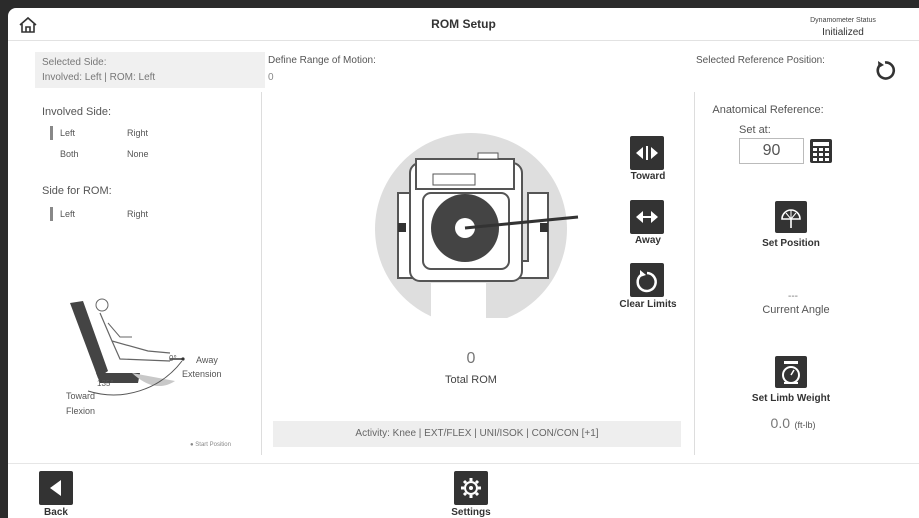 The width and height of the screenshot is (919, 518). Describe the element at coordinates (81, 411) in the screenshot. I see `flexion-label: Flexion` at that location.